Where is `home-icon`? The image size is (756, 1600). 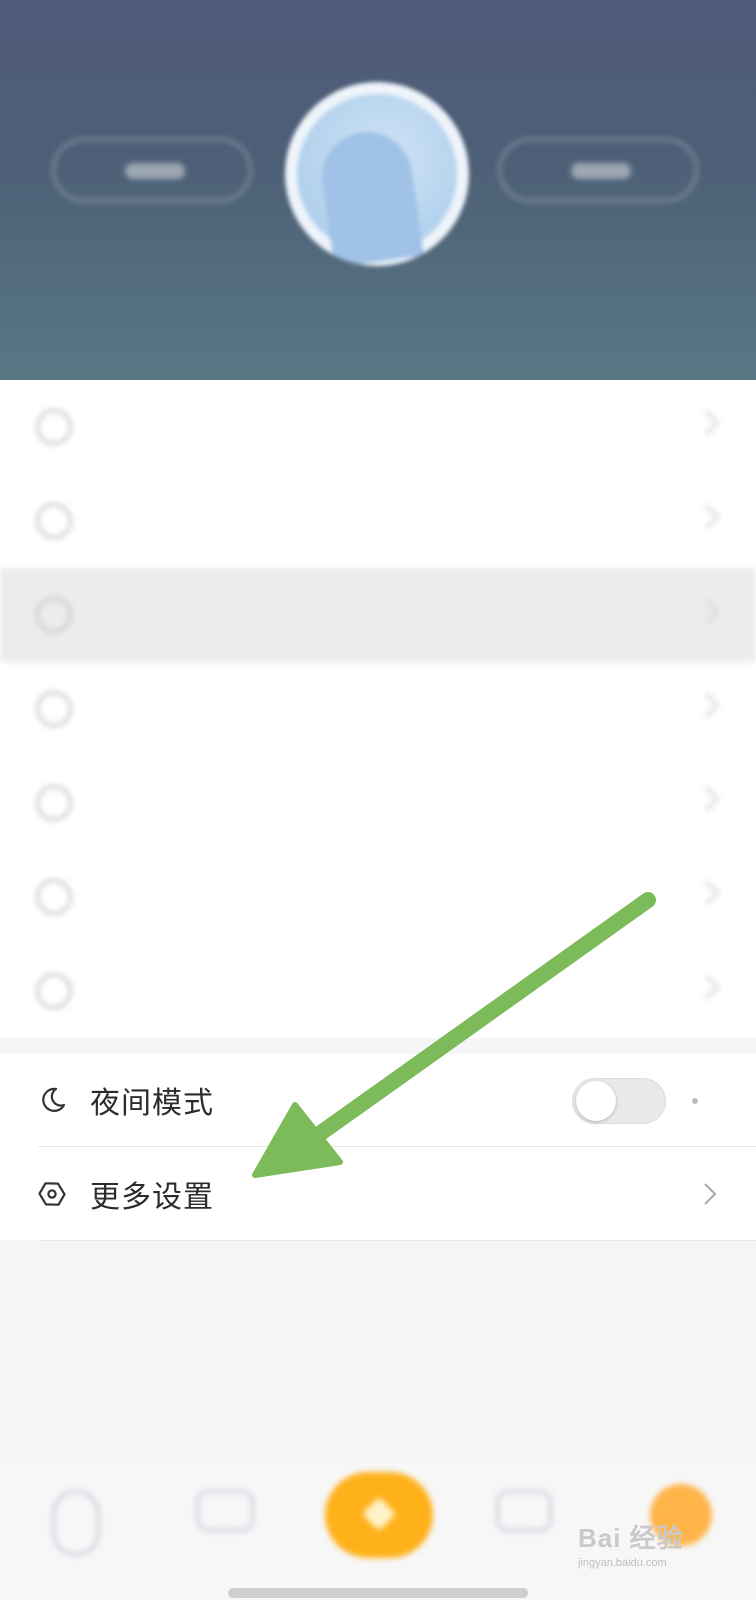
home-icon is located at coordinates (76, 1523).